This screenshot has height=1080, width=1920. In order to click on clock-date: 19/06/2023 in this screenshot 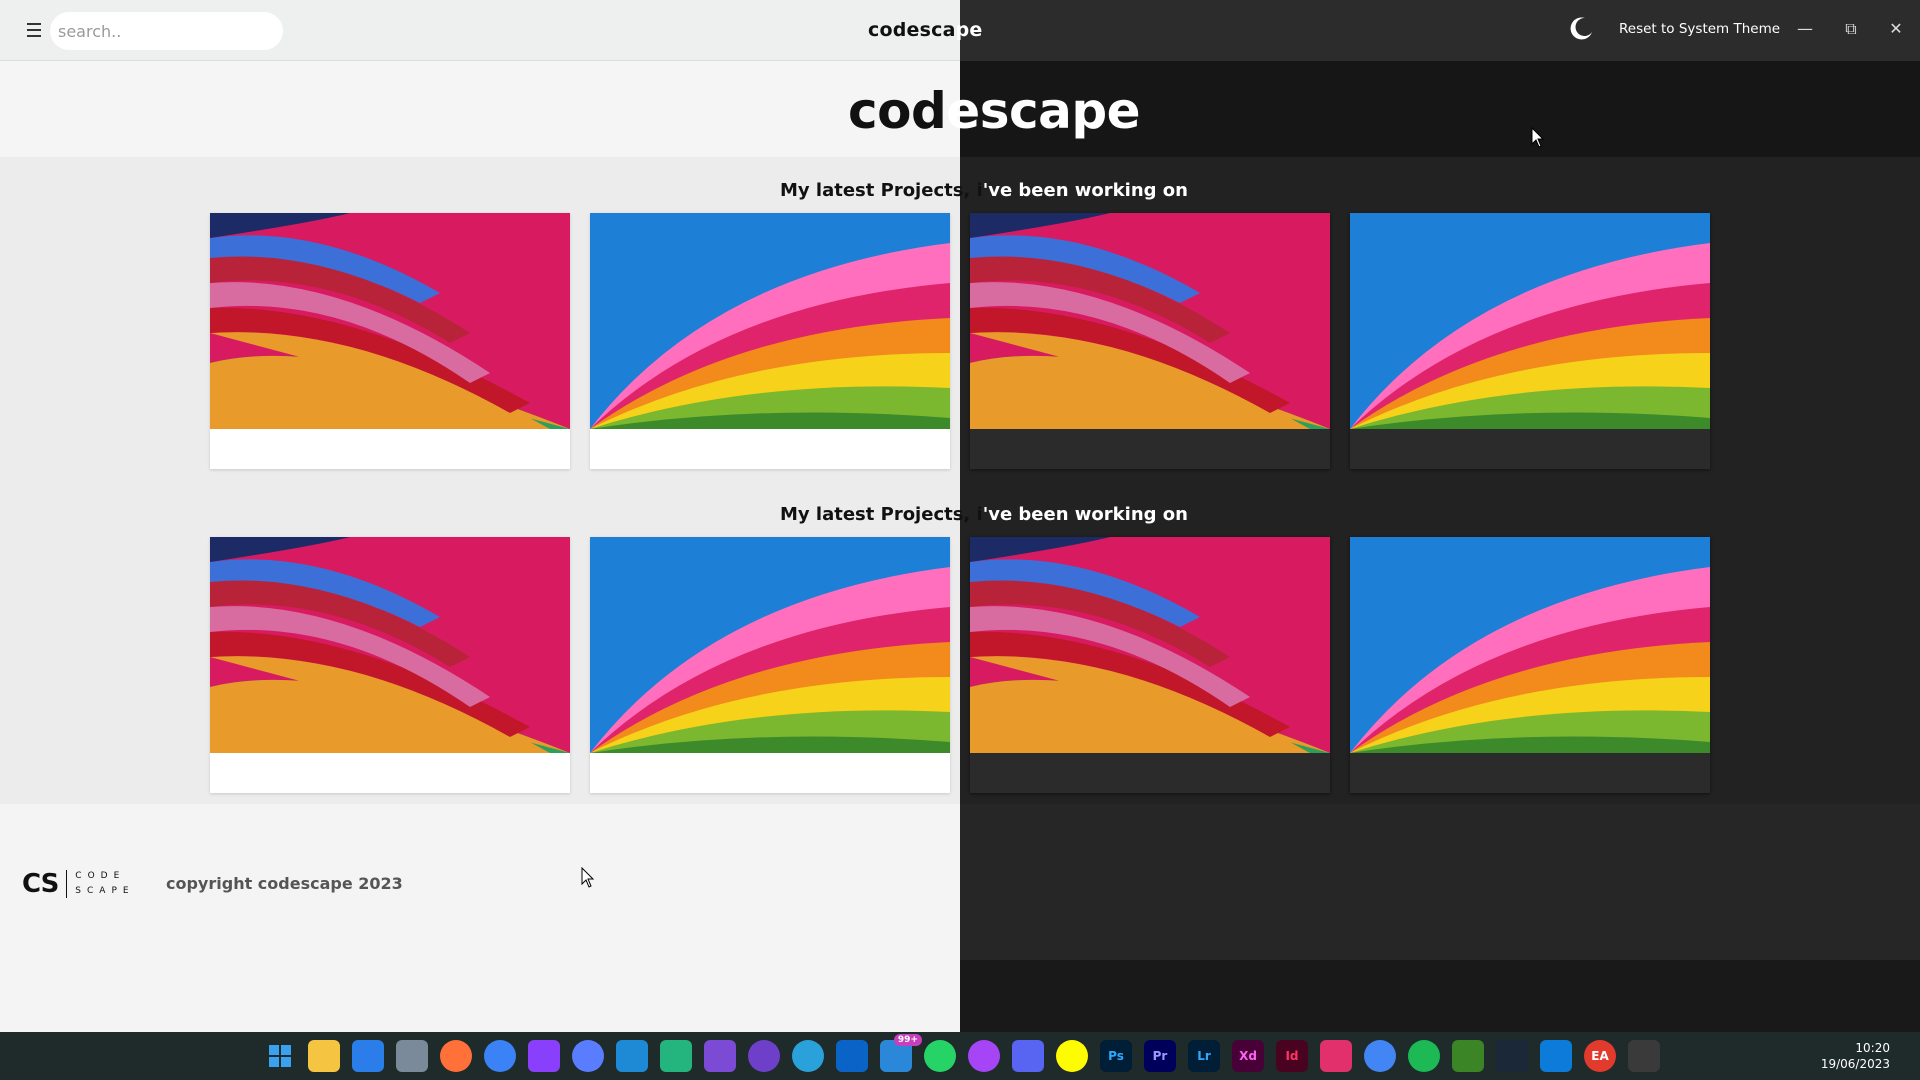, I will do `click(1855, 1064)`.